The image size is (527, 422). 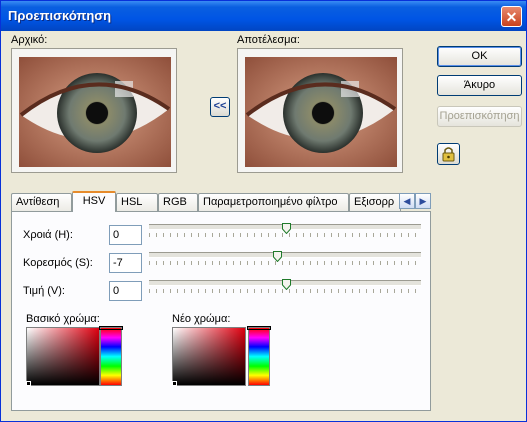 What do you see at coordinates (511, 16) in the screenshot?
I see `close-button: ✕` at bounding box center [511, 16].